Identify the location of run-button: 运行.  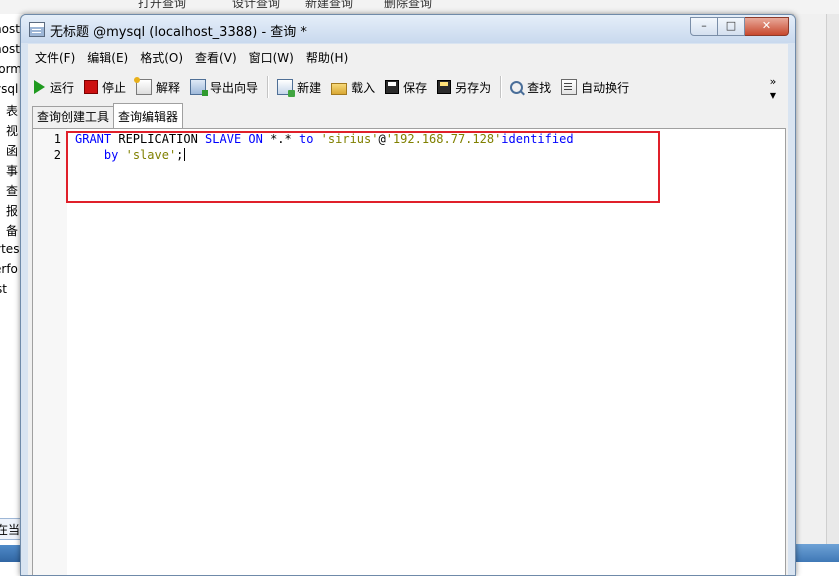
(53, 87).